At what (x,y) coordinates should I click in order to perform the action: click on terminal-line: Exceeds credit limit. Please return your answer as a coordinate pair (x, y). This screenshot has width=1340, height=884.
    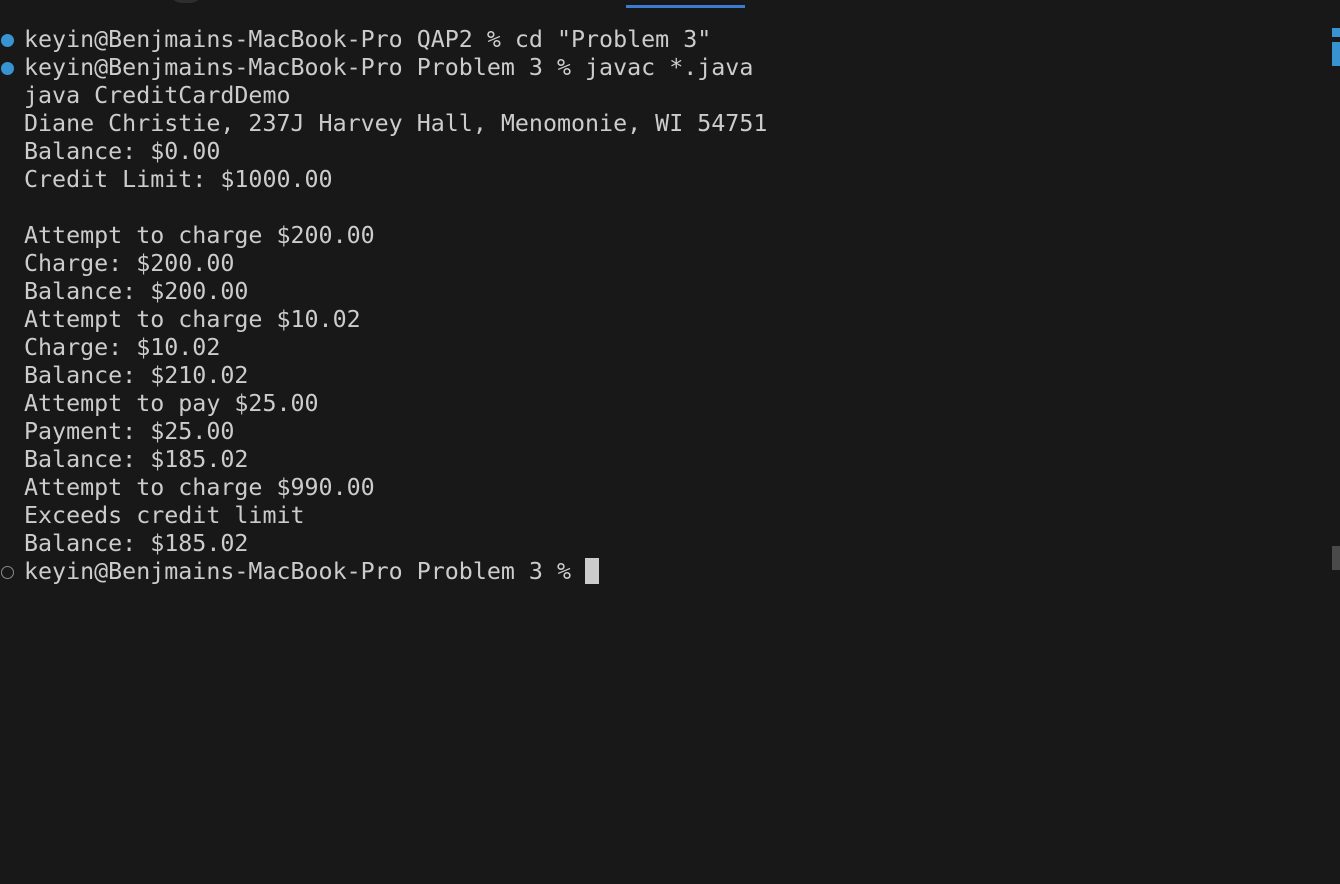
    Looking at the image, I should click on (164, 515).